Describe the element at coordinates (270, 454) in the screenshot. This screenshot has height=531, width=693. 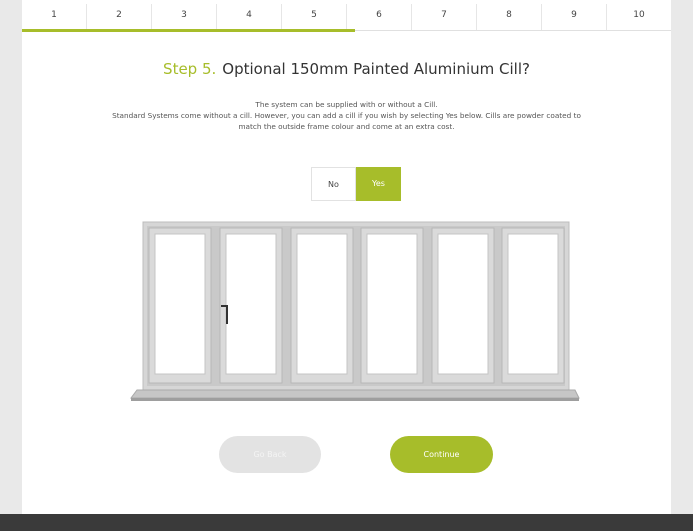
I see `go-back-button: Go Back` at that location.